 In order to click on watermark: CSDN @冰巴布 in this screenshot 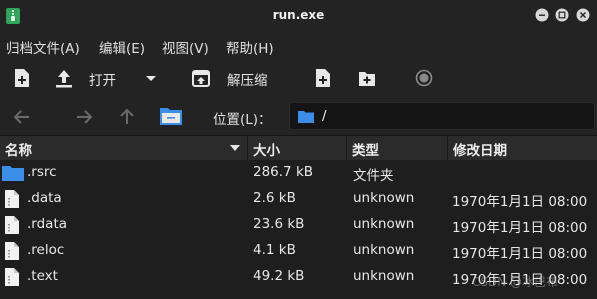, I will do `click(515, 282)`.